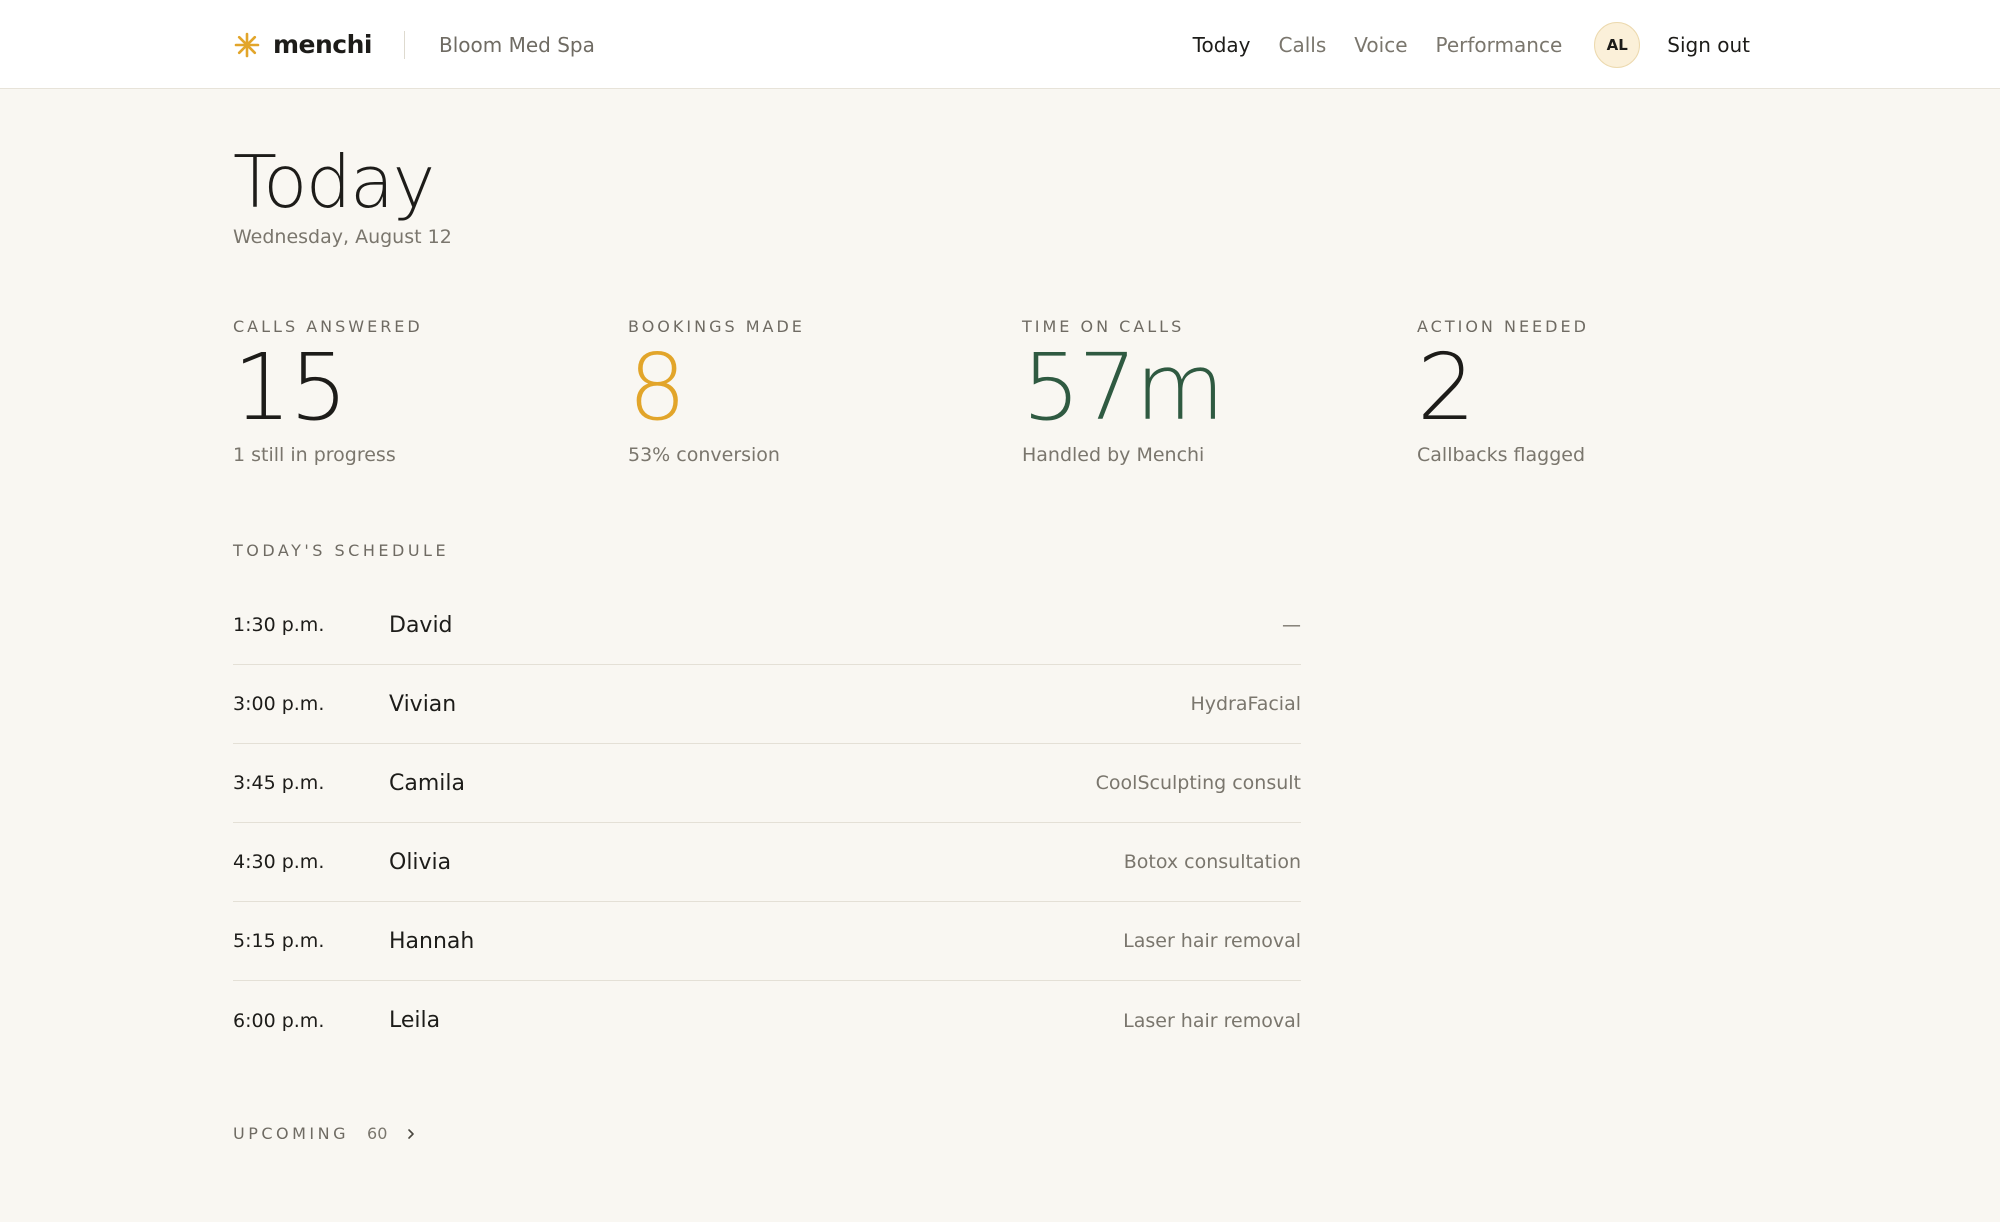  Describe the element at coordinates (818, 391) in the screenshot. I see `stat-bookings-made: BOOKINGS MADE 8 53% conversion` at that location.